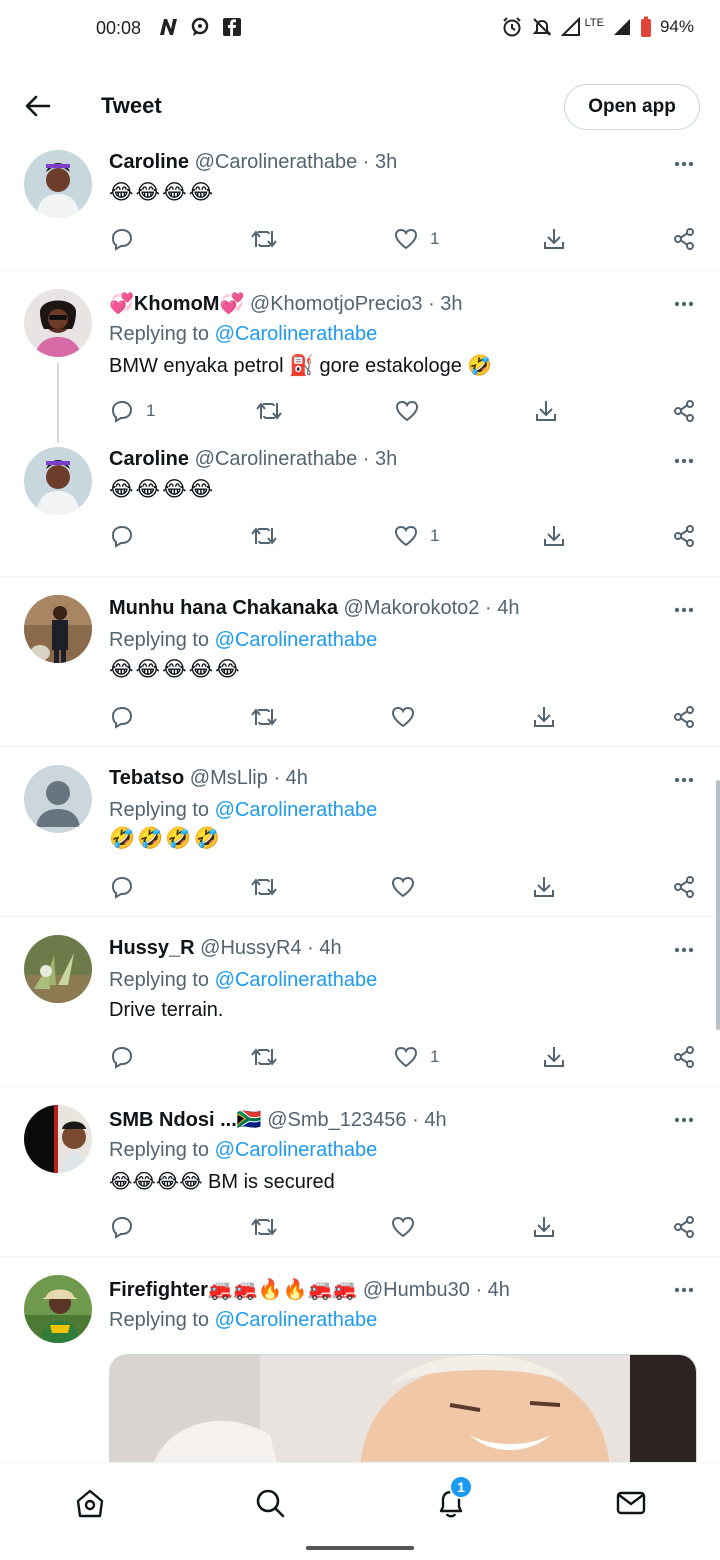 Image resolution: width=720 pixels, height=1560 pixels. Describe the element at coordinates (229, 778) in the screenshot. I see `user-handle: @MsLlip` at that location.